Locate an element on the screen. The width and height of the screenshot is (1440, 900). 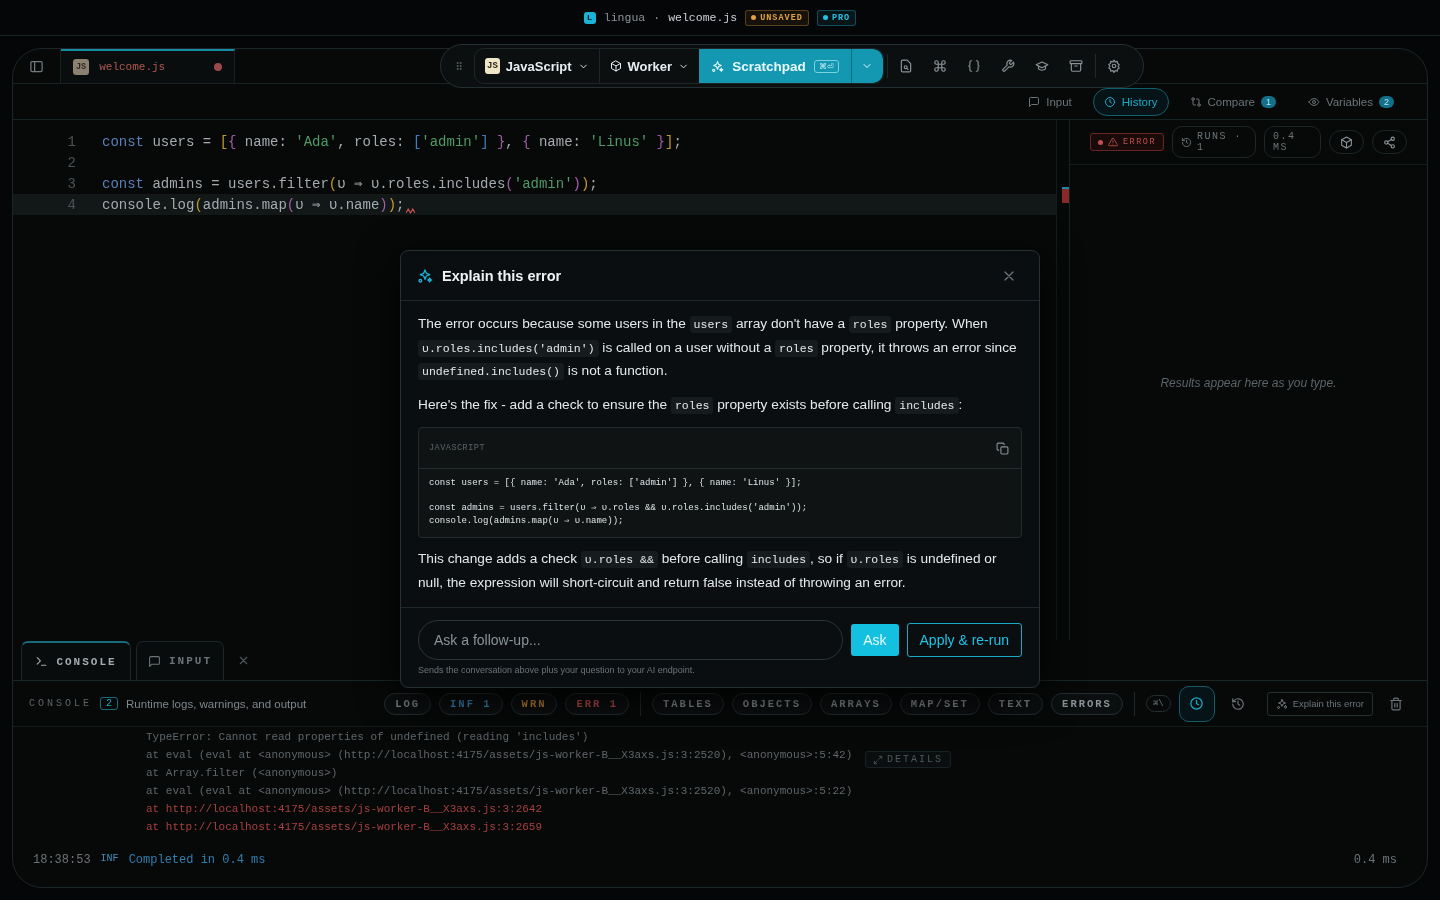
duration: 0.4 MS is located at coordinates (1293, 142).